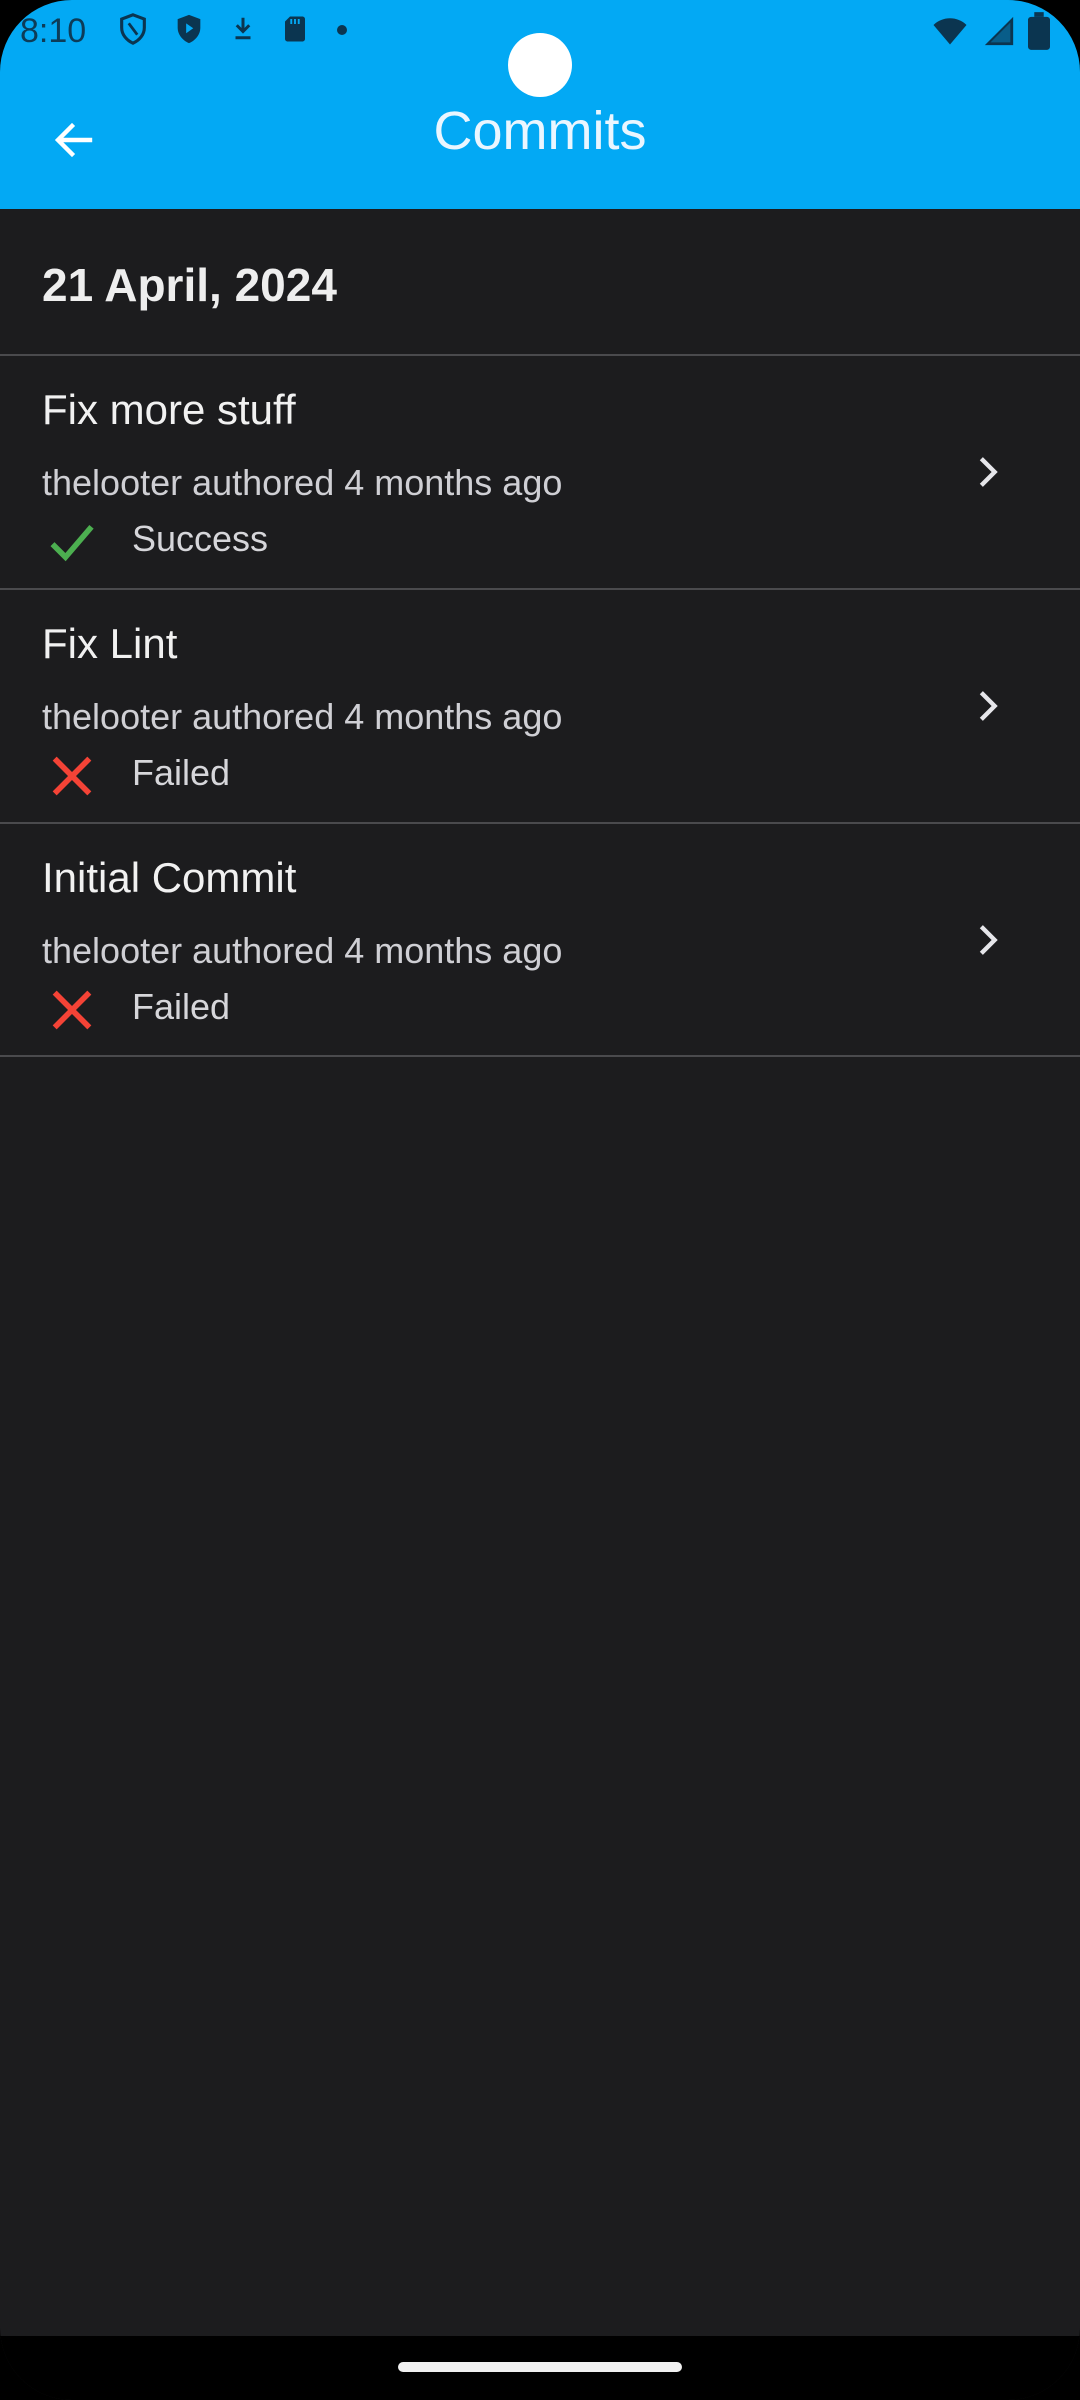 The height and width of the screenshot is (2400, 1080). Describe the element at coordinates (200, 538) in the screenshot. I see `commit-status: Success` at that location.